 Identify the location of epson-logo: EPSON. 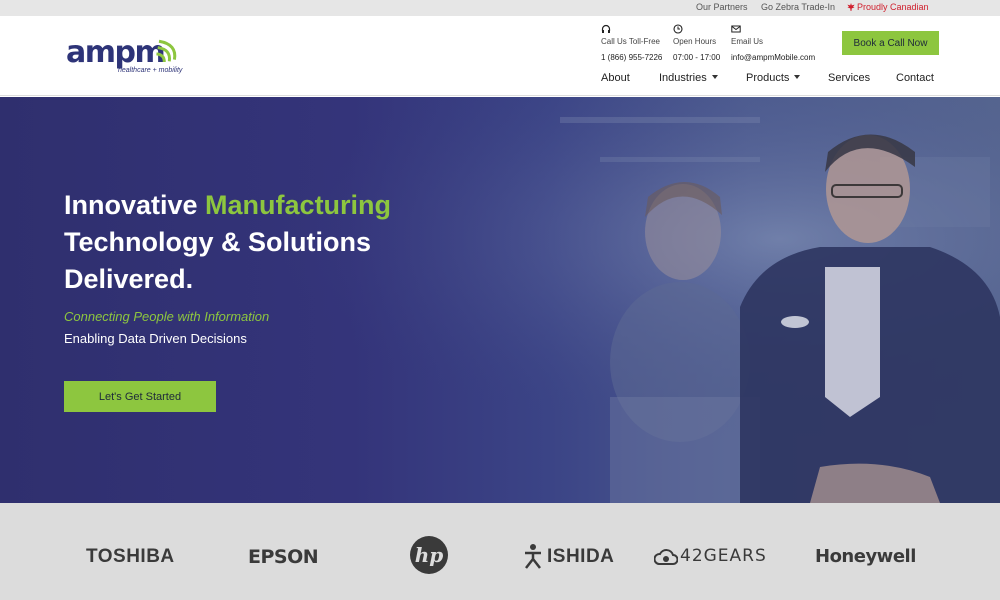
(283, 557).